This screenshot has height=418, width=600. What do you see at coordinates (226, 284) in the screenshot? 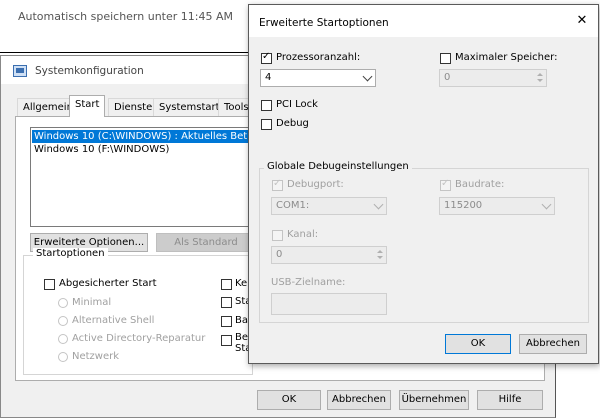
I see `no-gui-checkbox` at bounding box center [226, 284].